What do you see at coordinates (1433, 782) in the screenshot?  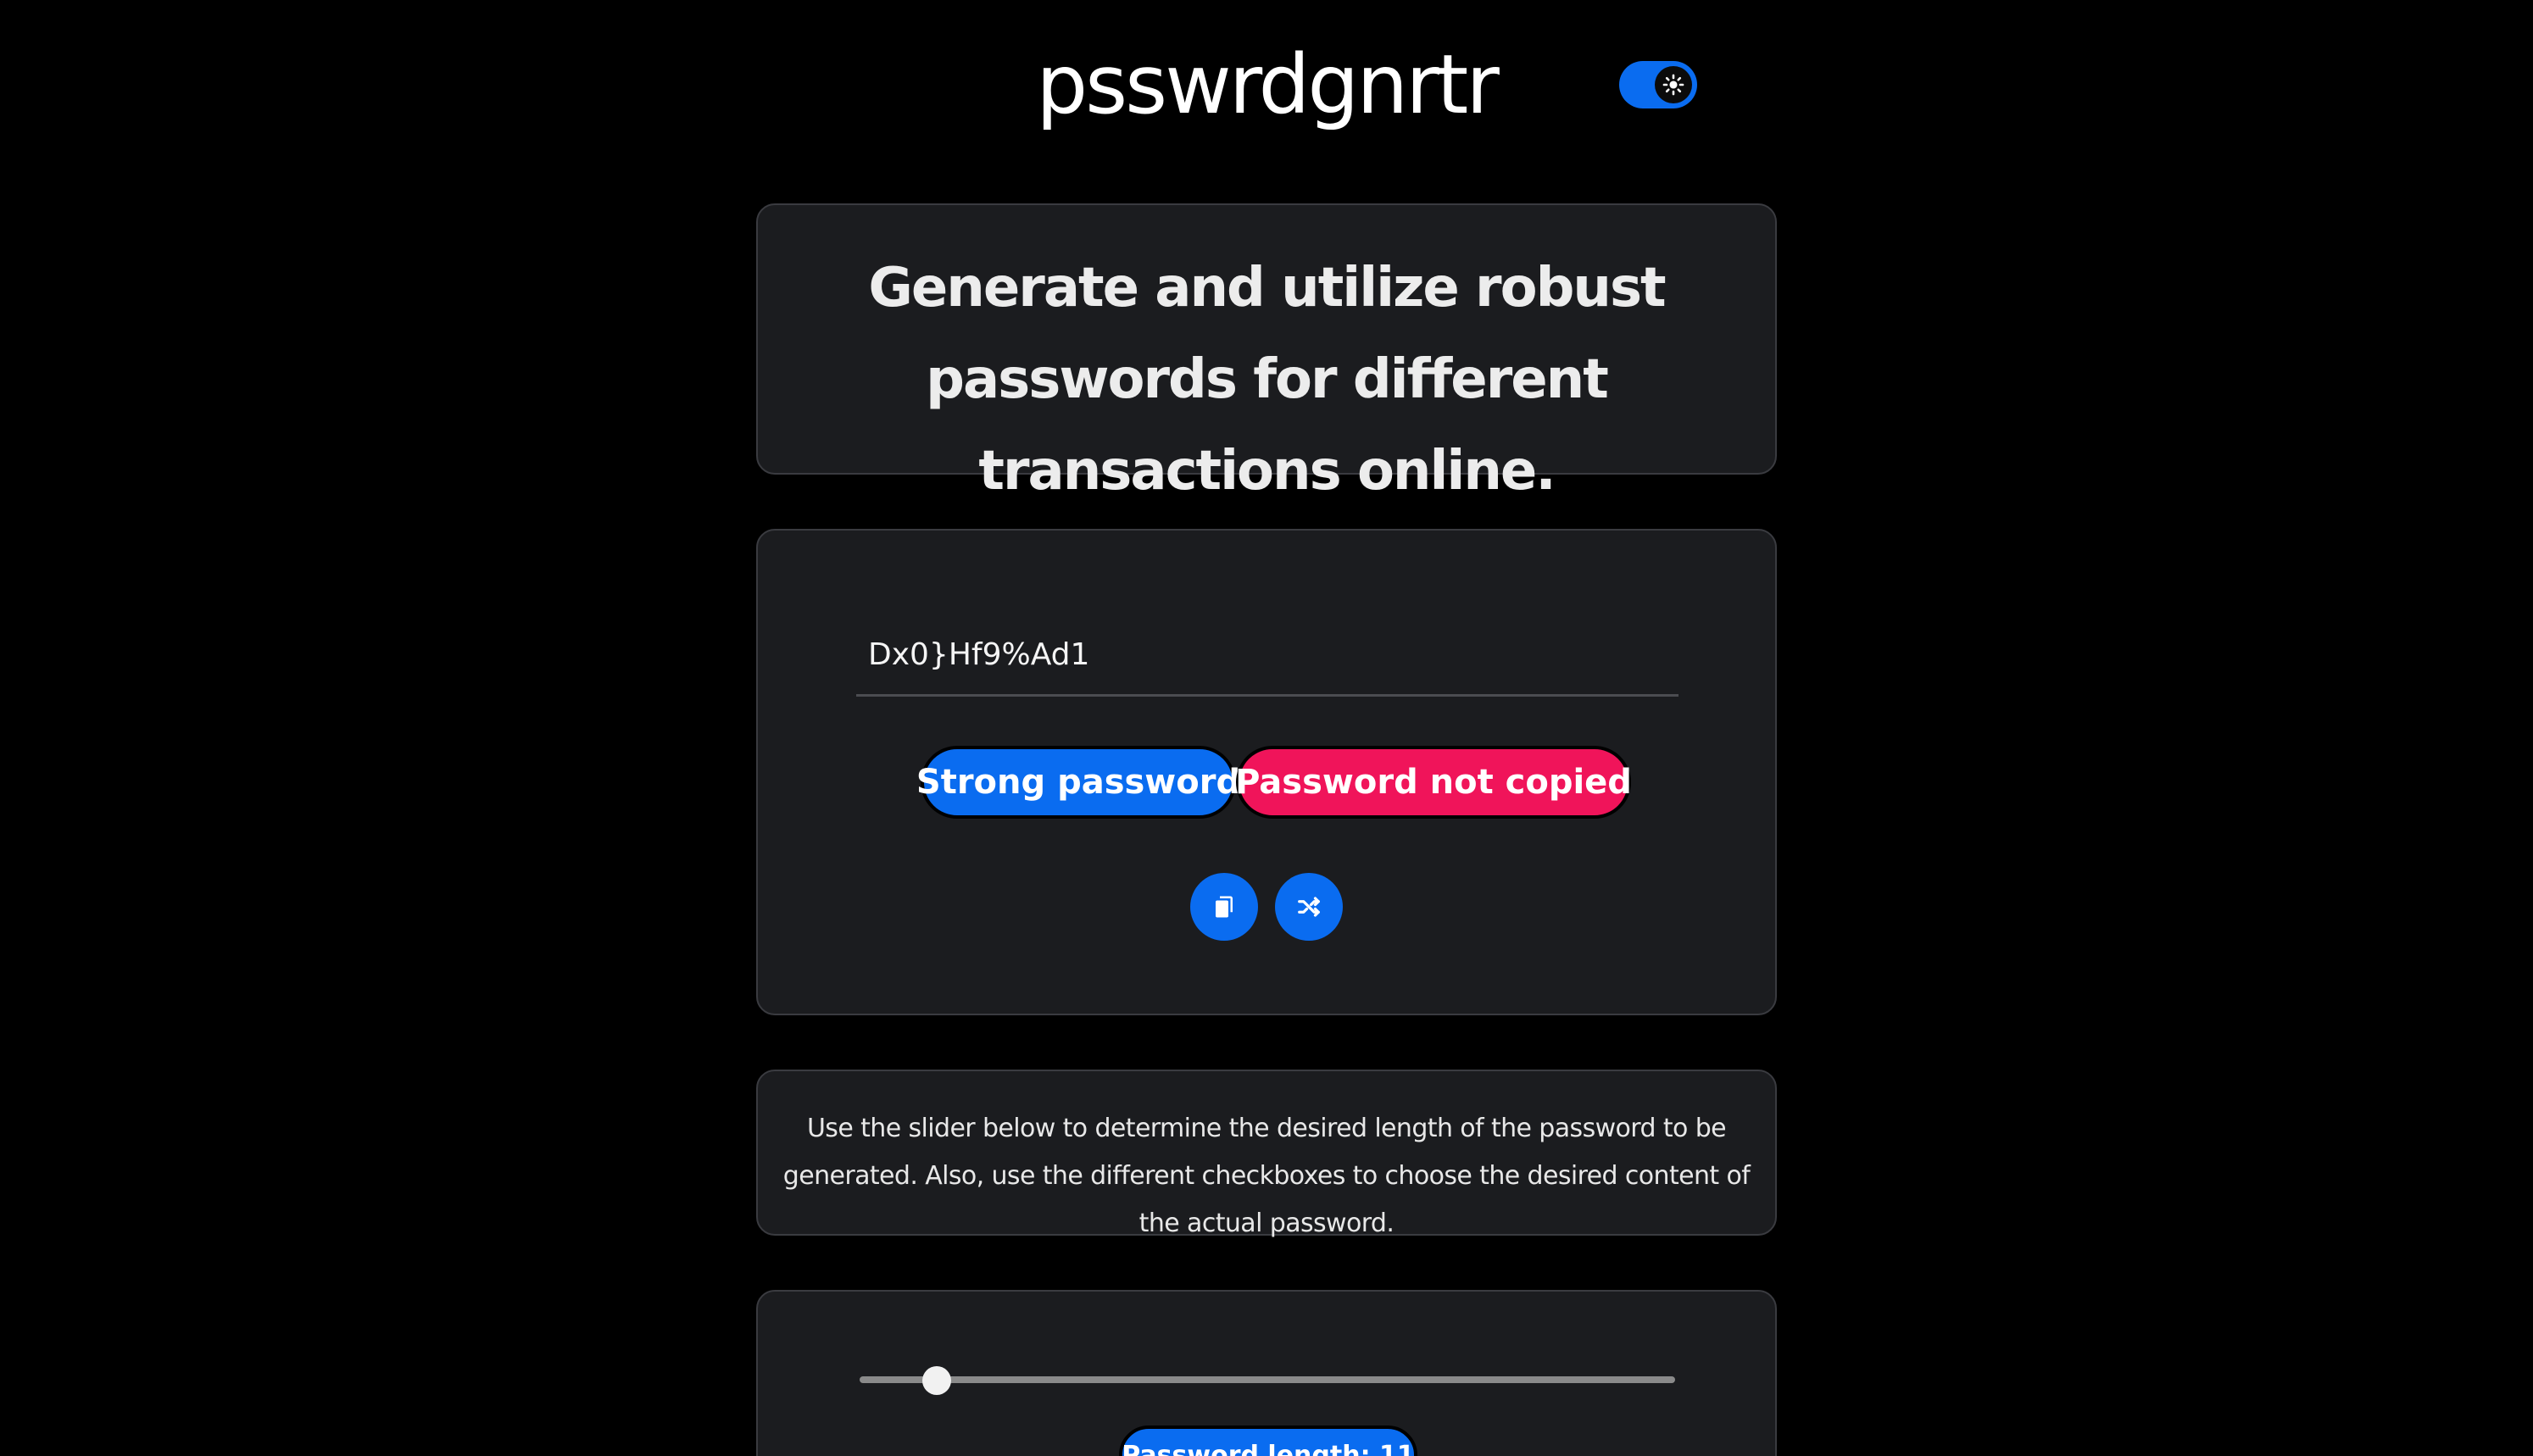 I see `copy-status-badge: Password not copied` at bounding box center [1433, 782].